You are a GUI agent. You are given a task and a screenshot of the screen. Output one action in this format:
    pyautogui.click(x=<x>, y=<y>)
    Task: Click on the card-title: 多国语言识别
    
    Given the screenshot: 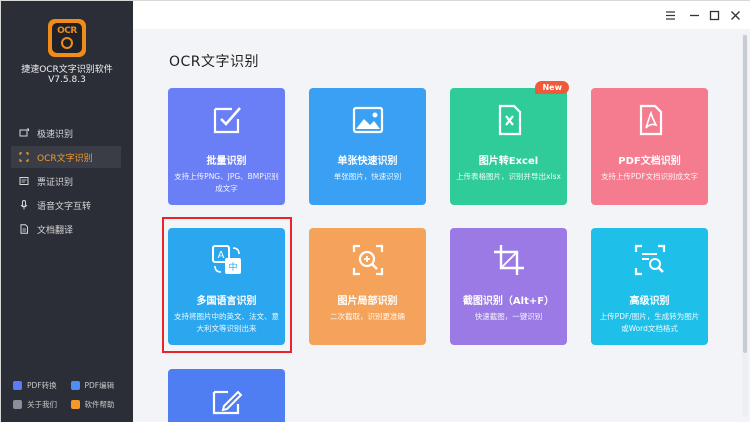 What is the action you would take?
    pyautogui.click(x=226, y=301)
    